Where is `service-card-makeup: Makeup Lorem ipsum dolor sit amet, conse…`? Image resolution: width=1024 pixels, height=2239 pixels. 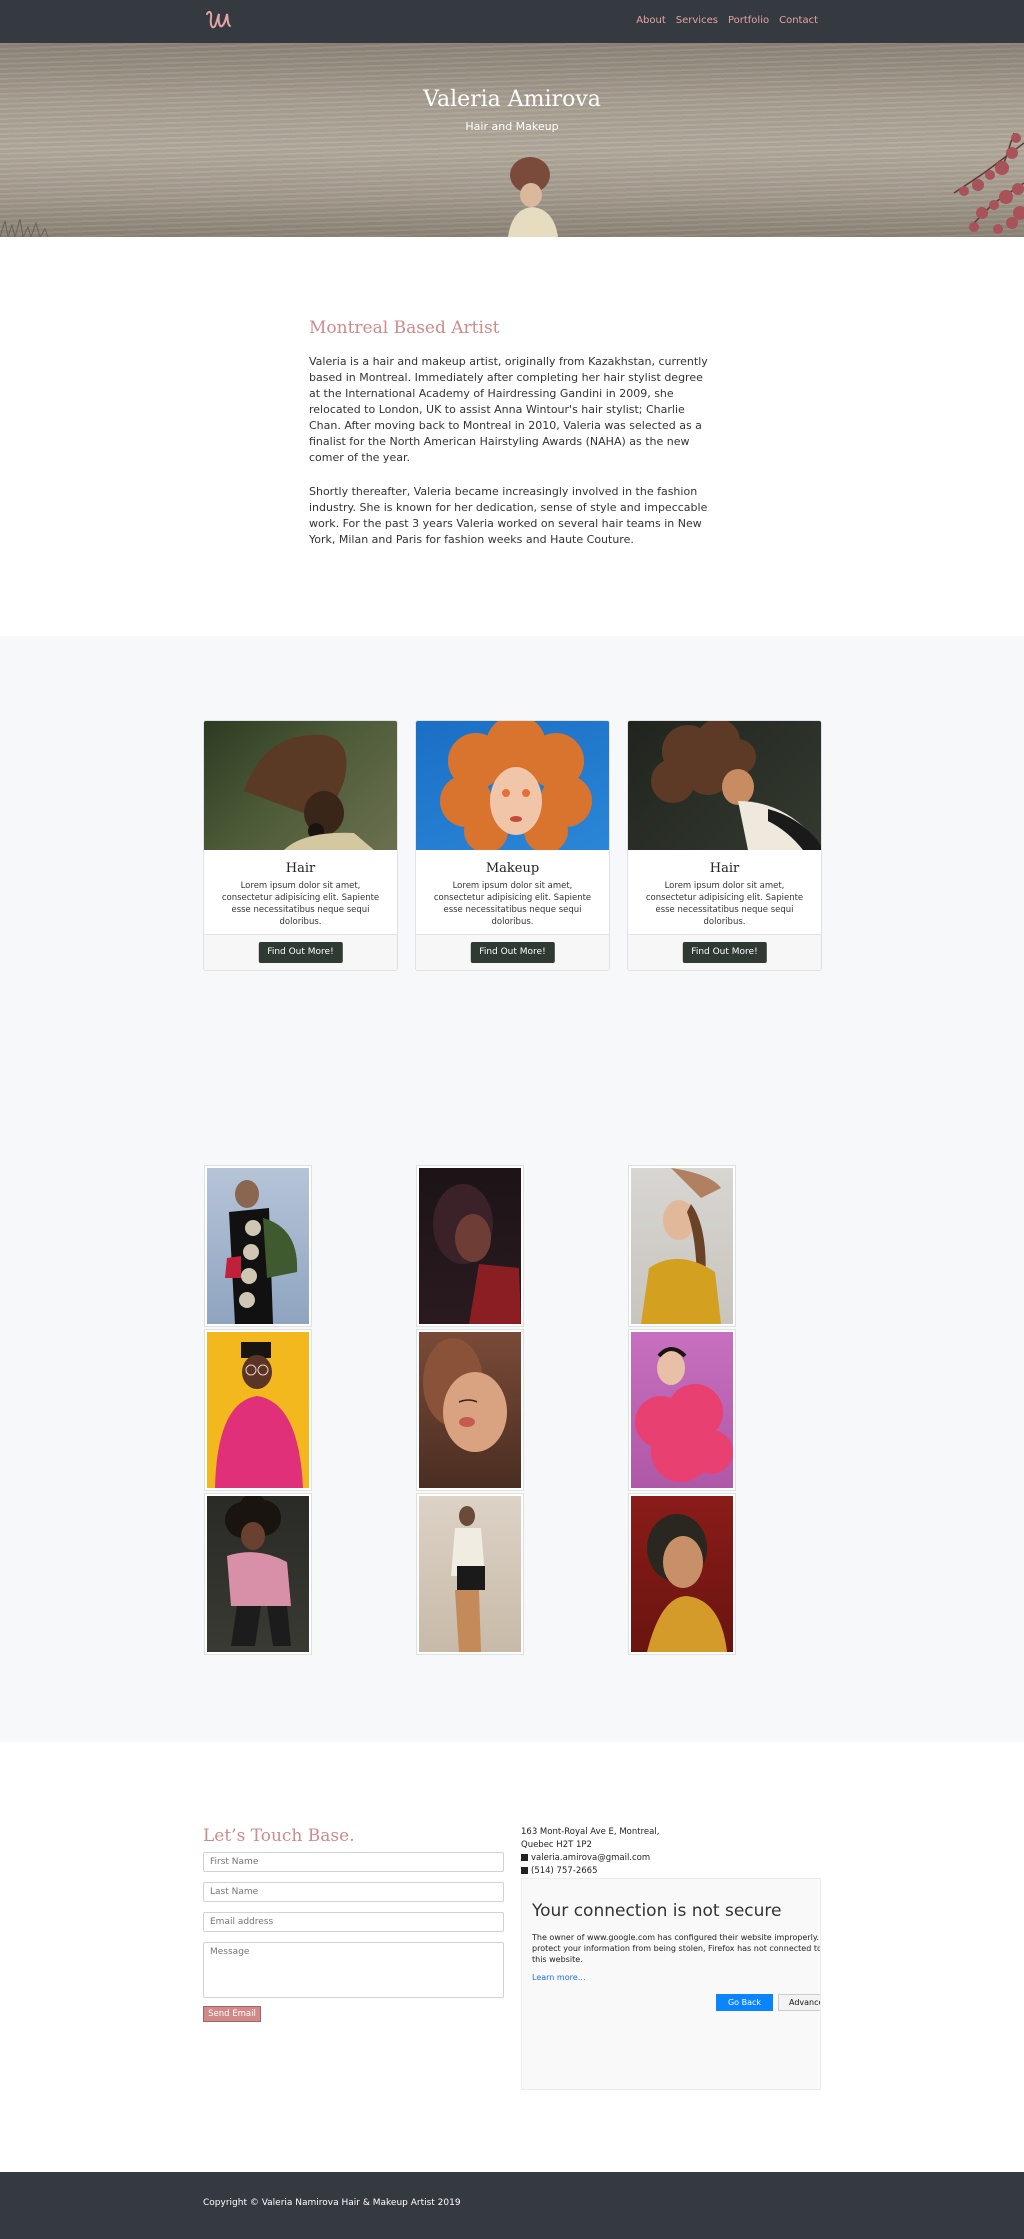 service-card-makeup: Makeup Lorem ipsum dolor sit amet, conse… is located at coordinates (512, 845).